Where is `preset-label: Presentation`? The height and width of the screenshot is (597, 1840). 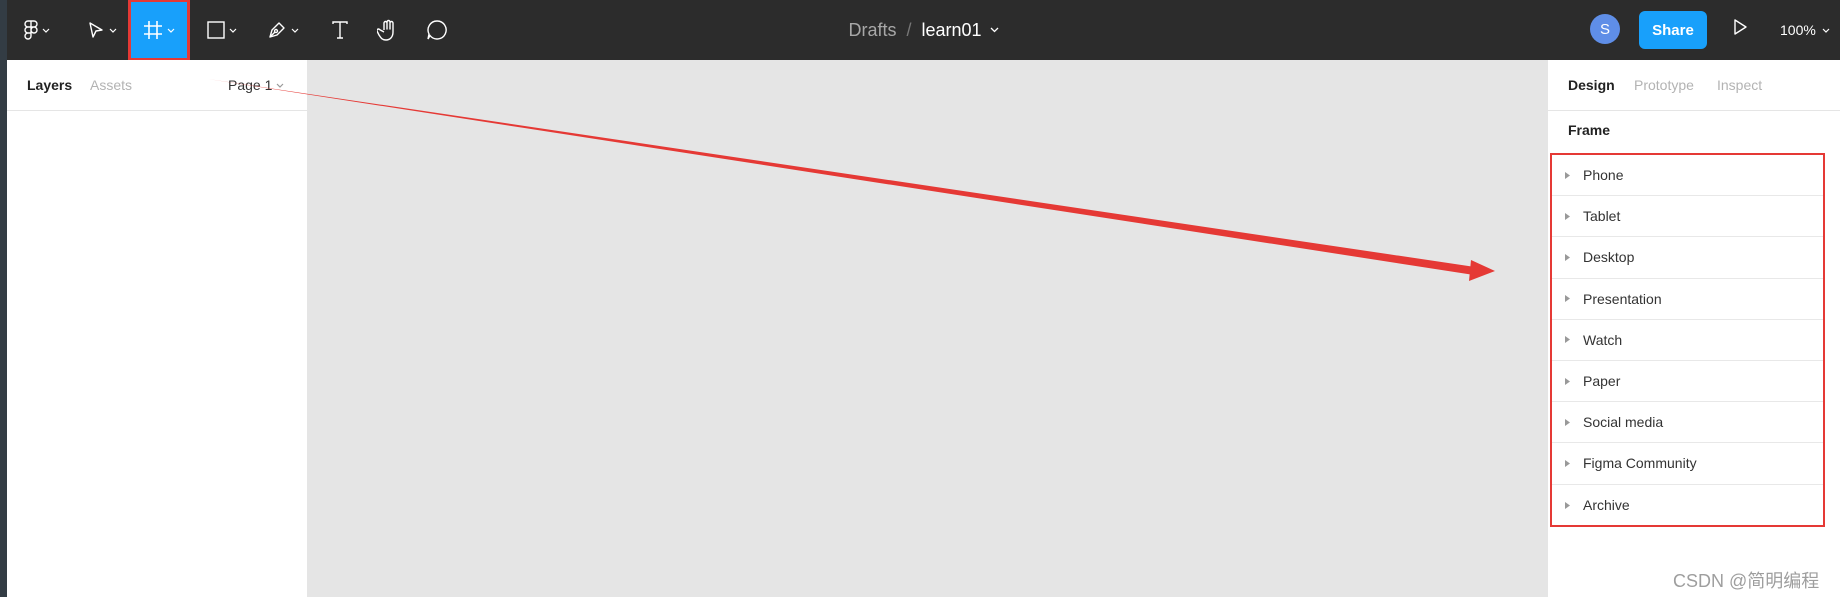 preset-label: Presentation is located at coordinates (1622, 298).